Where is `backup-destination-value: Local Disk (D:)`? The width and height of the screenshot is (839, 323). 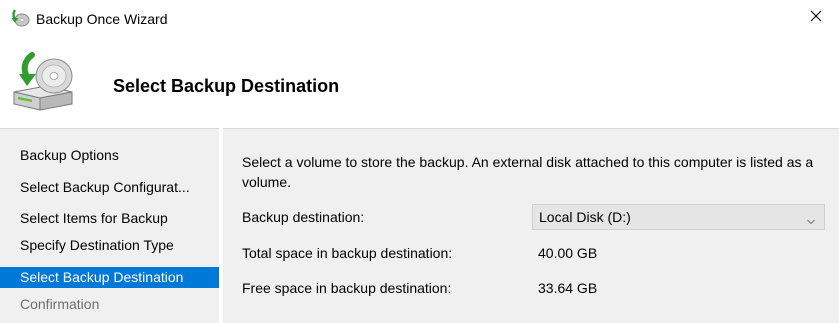
backup-destination-value: Local Disk (D:) is located at coordinates (585, 217).